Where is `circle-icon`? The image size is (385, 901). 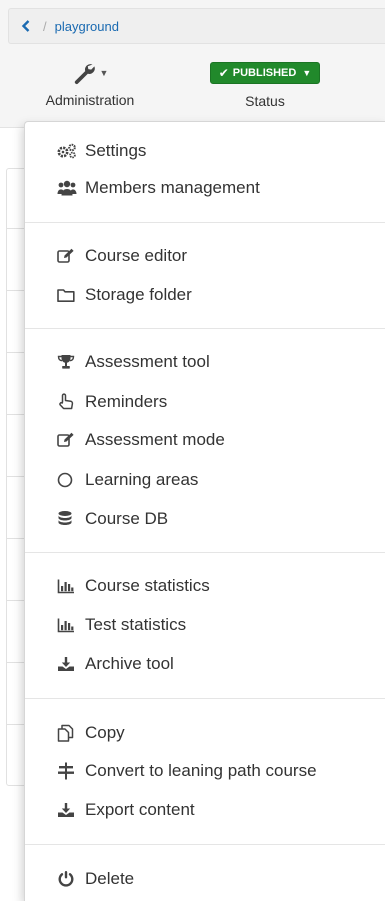
circle-icon is located at coordinates (68, 480).